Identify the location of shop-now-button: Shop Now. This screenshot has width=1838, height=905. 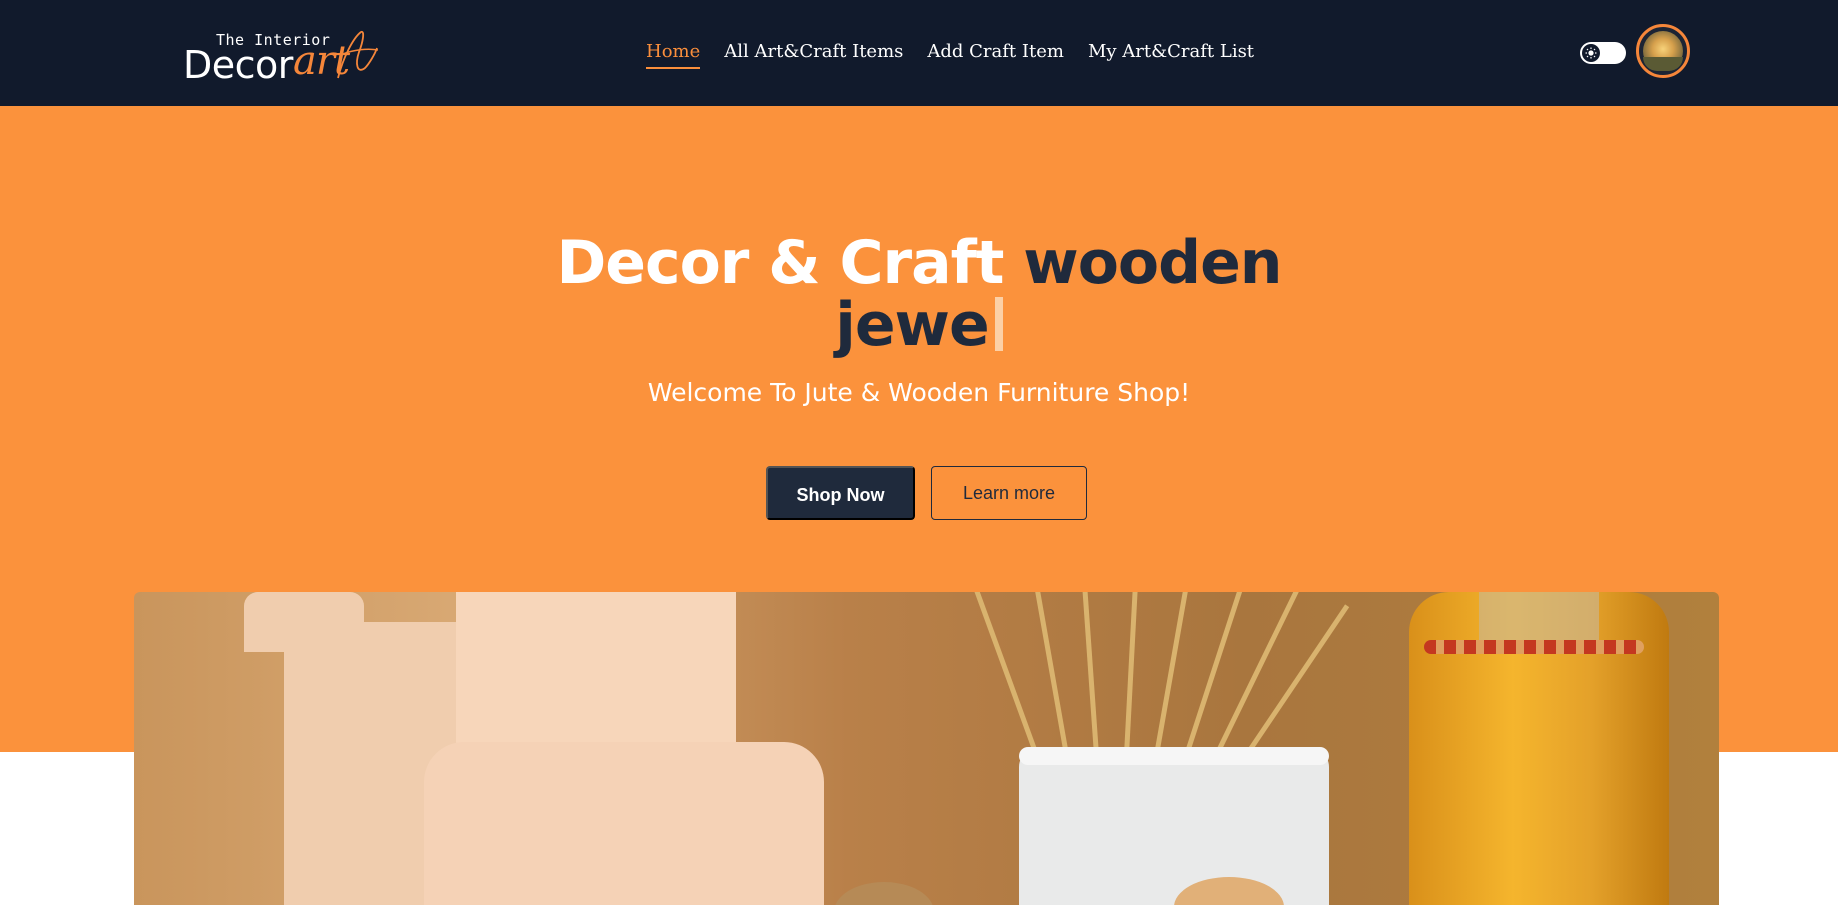
(840, 493).